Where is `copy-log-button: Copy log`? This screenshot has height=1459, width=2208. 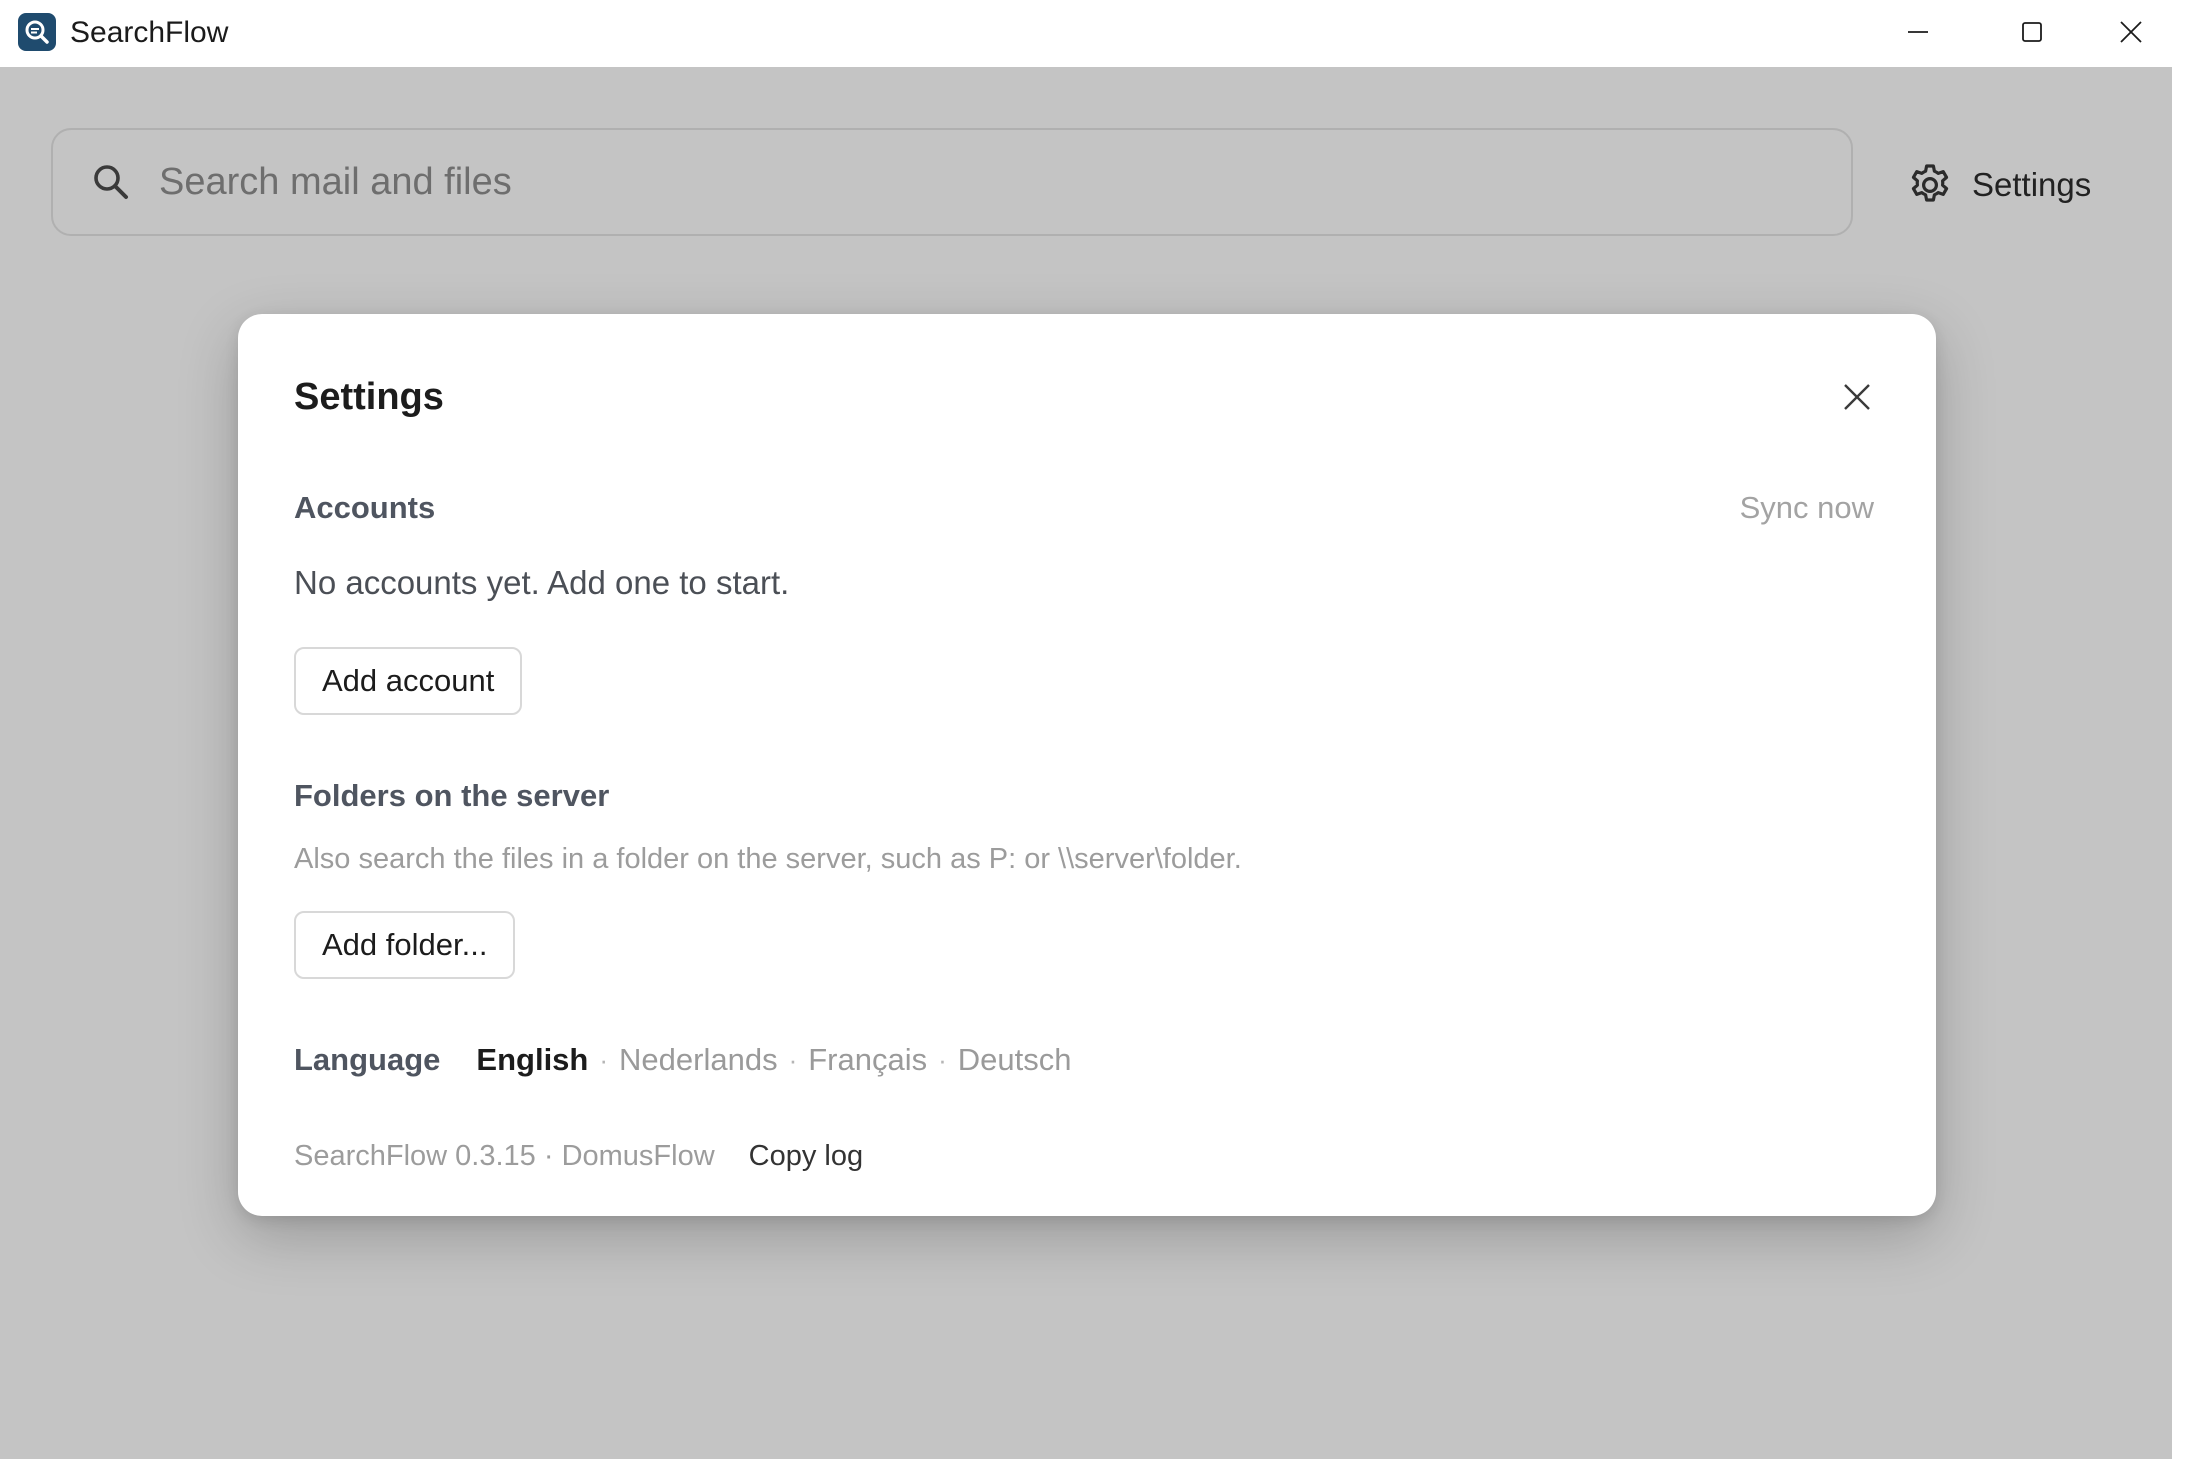
copy-log-button: Copy log is located at coordinates (806, 1156).